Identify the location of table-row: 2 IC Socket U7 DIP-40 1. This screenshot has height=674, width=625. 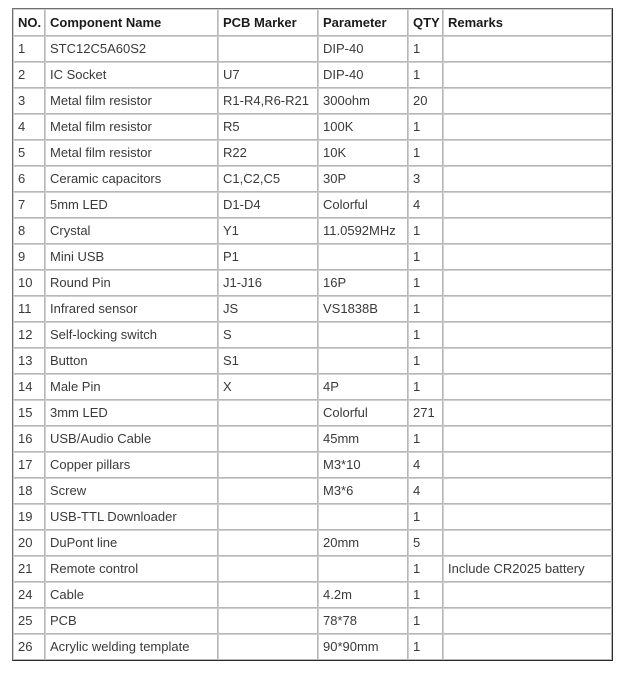
(312, 75).